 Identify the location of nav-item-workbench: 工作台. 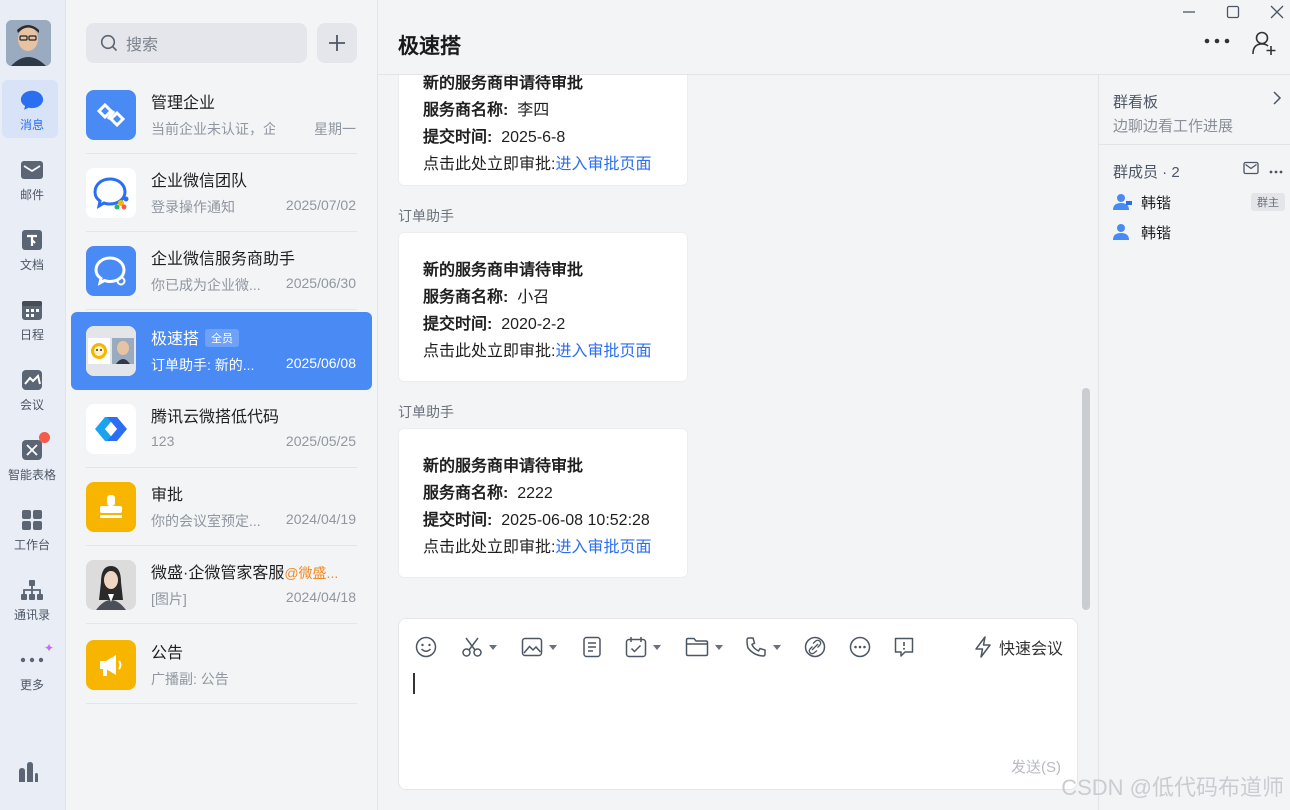
(32, 531).